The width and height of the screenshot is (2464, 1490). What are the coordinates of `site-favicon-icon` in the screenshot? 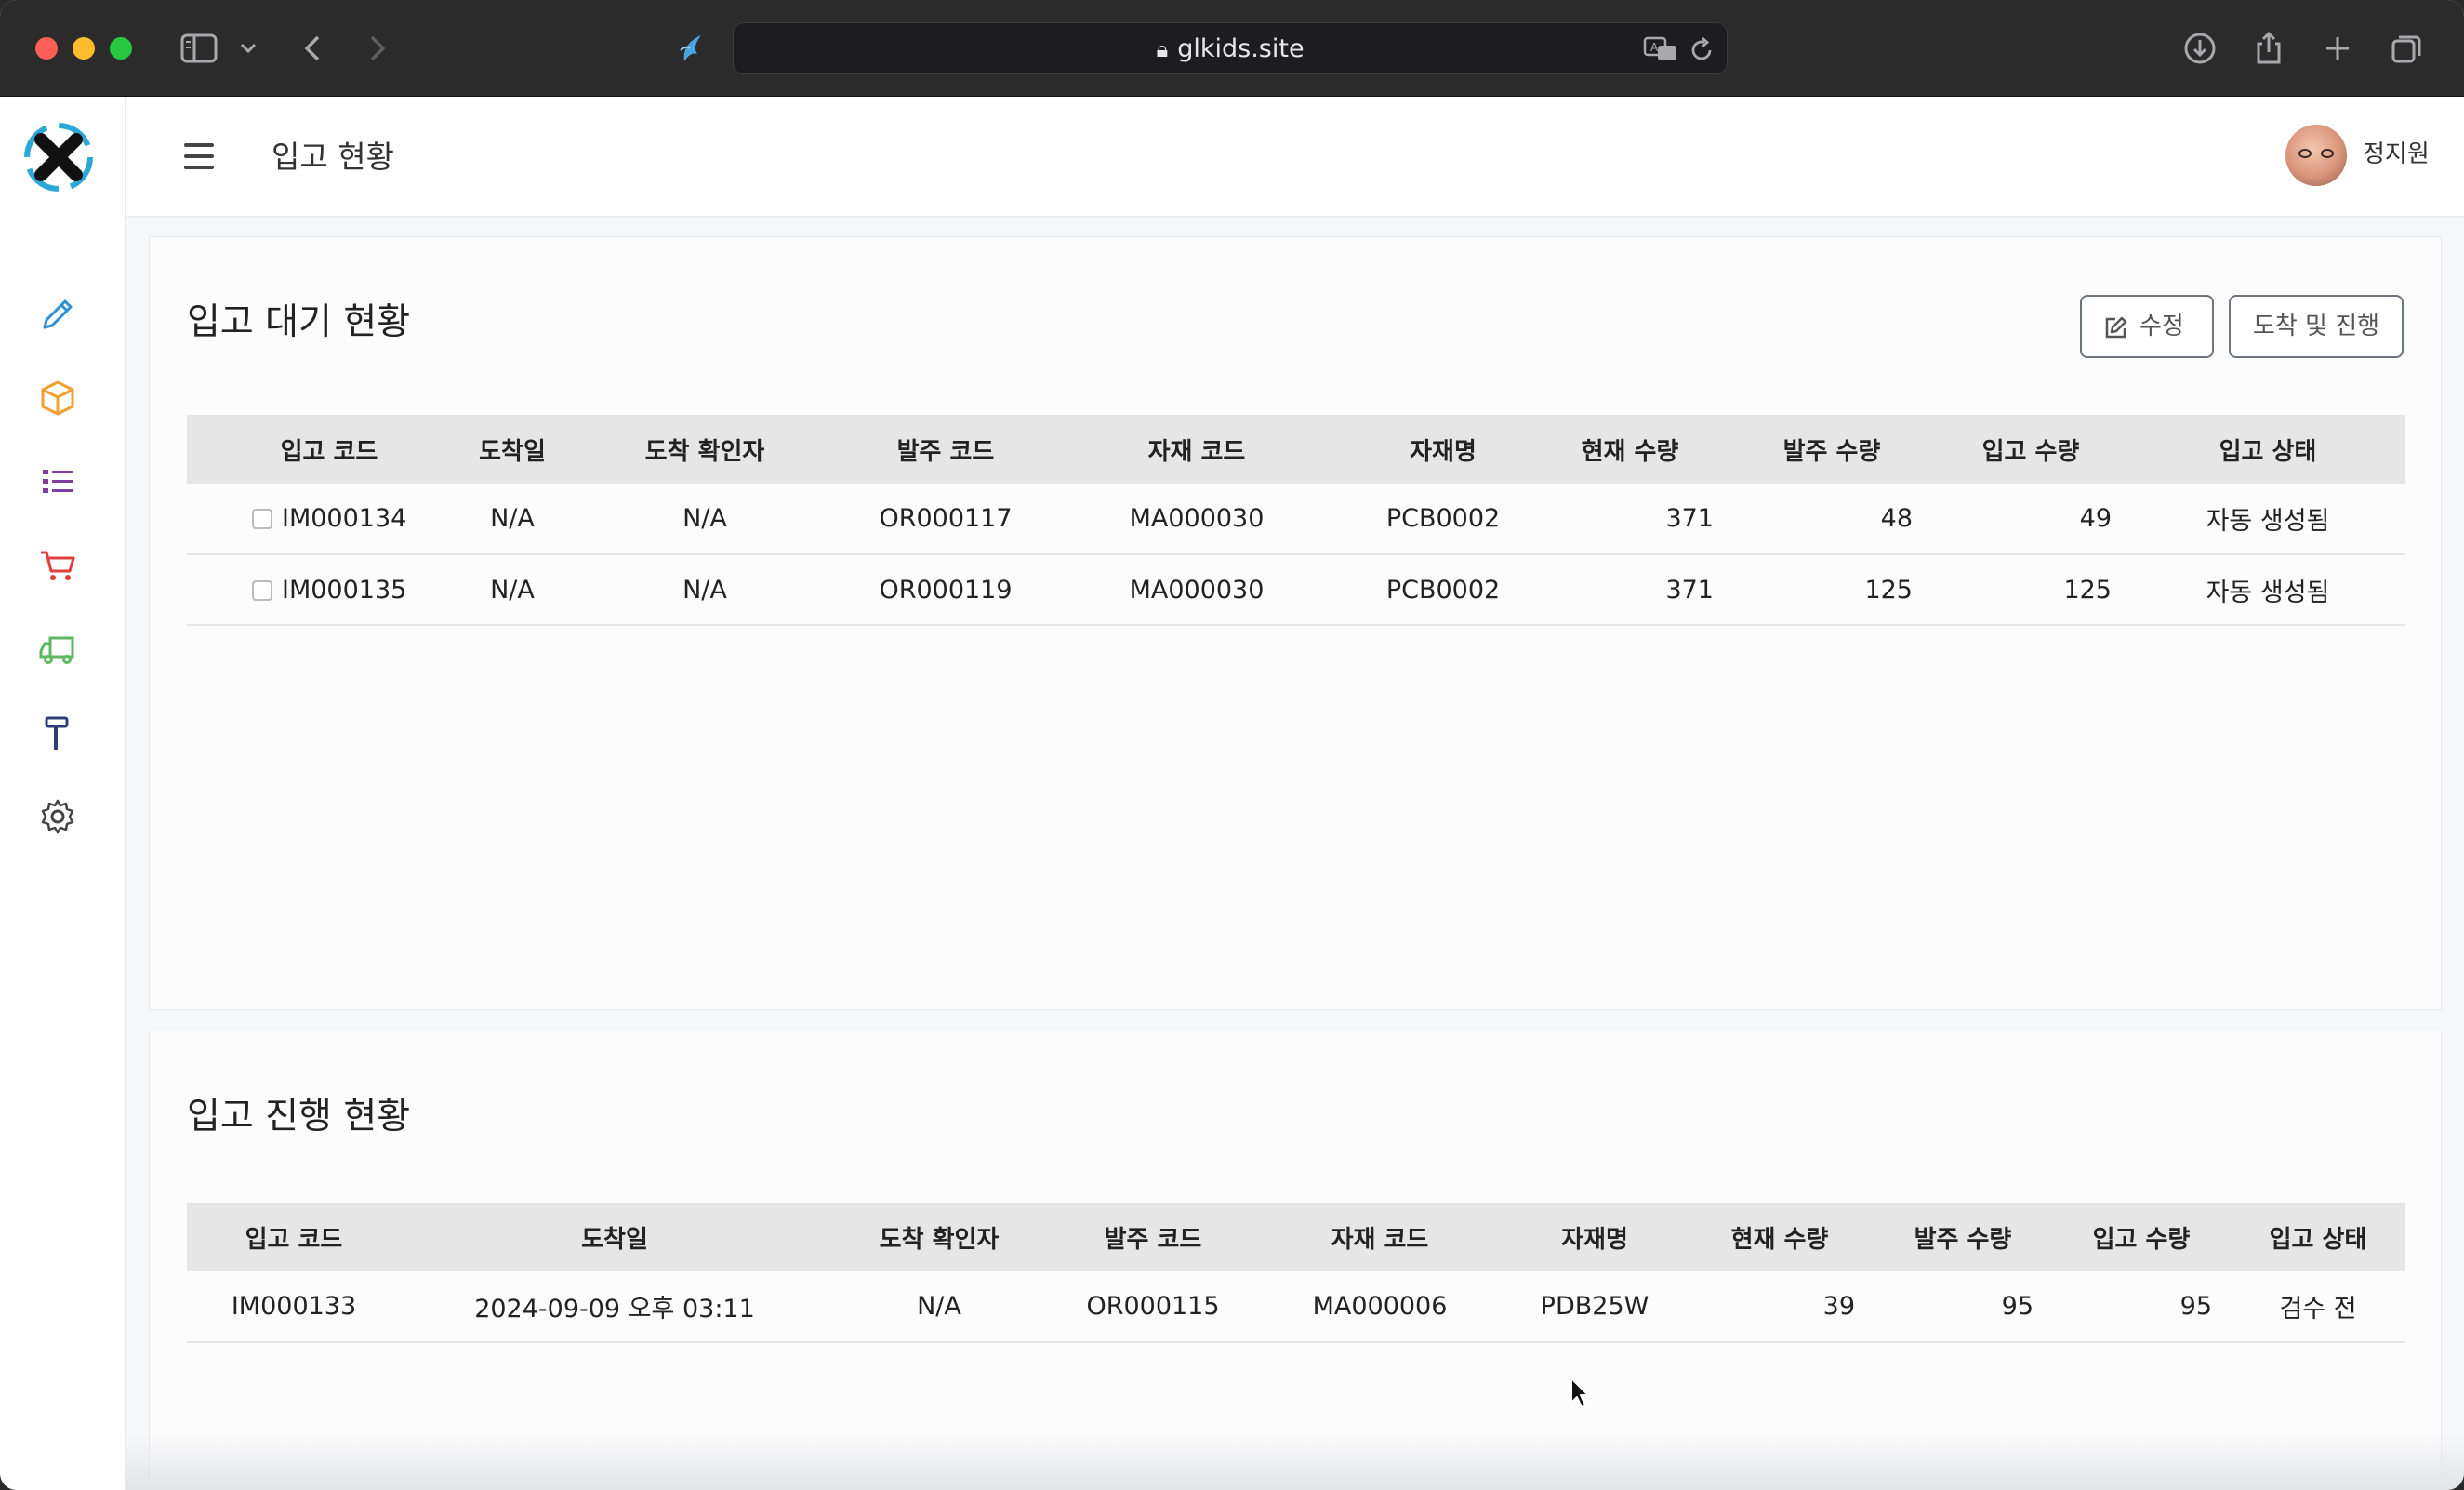 It's located at (690, 48).